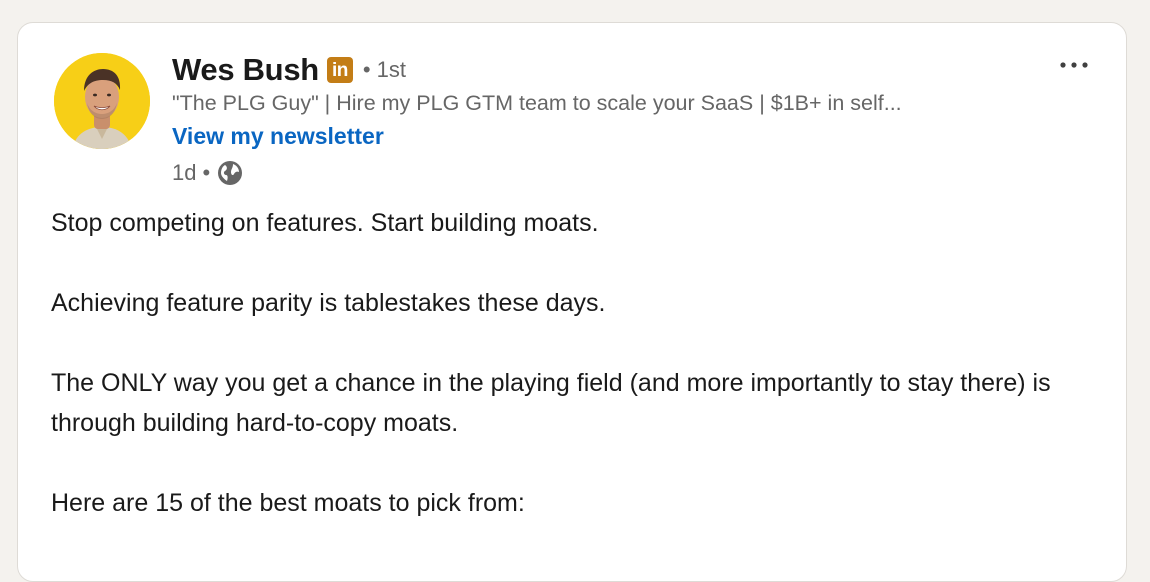  I want to click on author-avatar, so click(102, 101).